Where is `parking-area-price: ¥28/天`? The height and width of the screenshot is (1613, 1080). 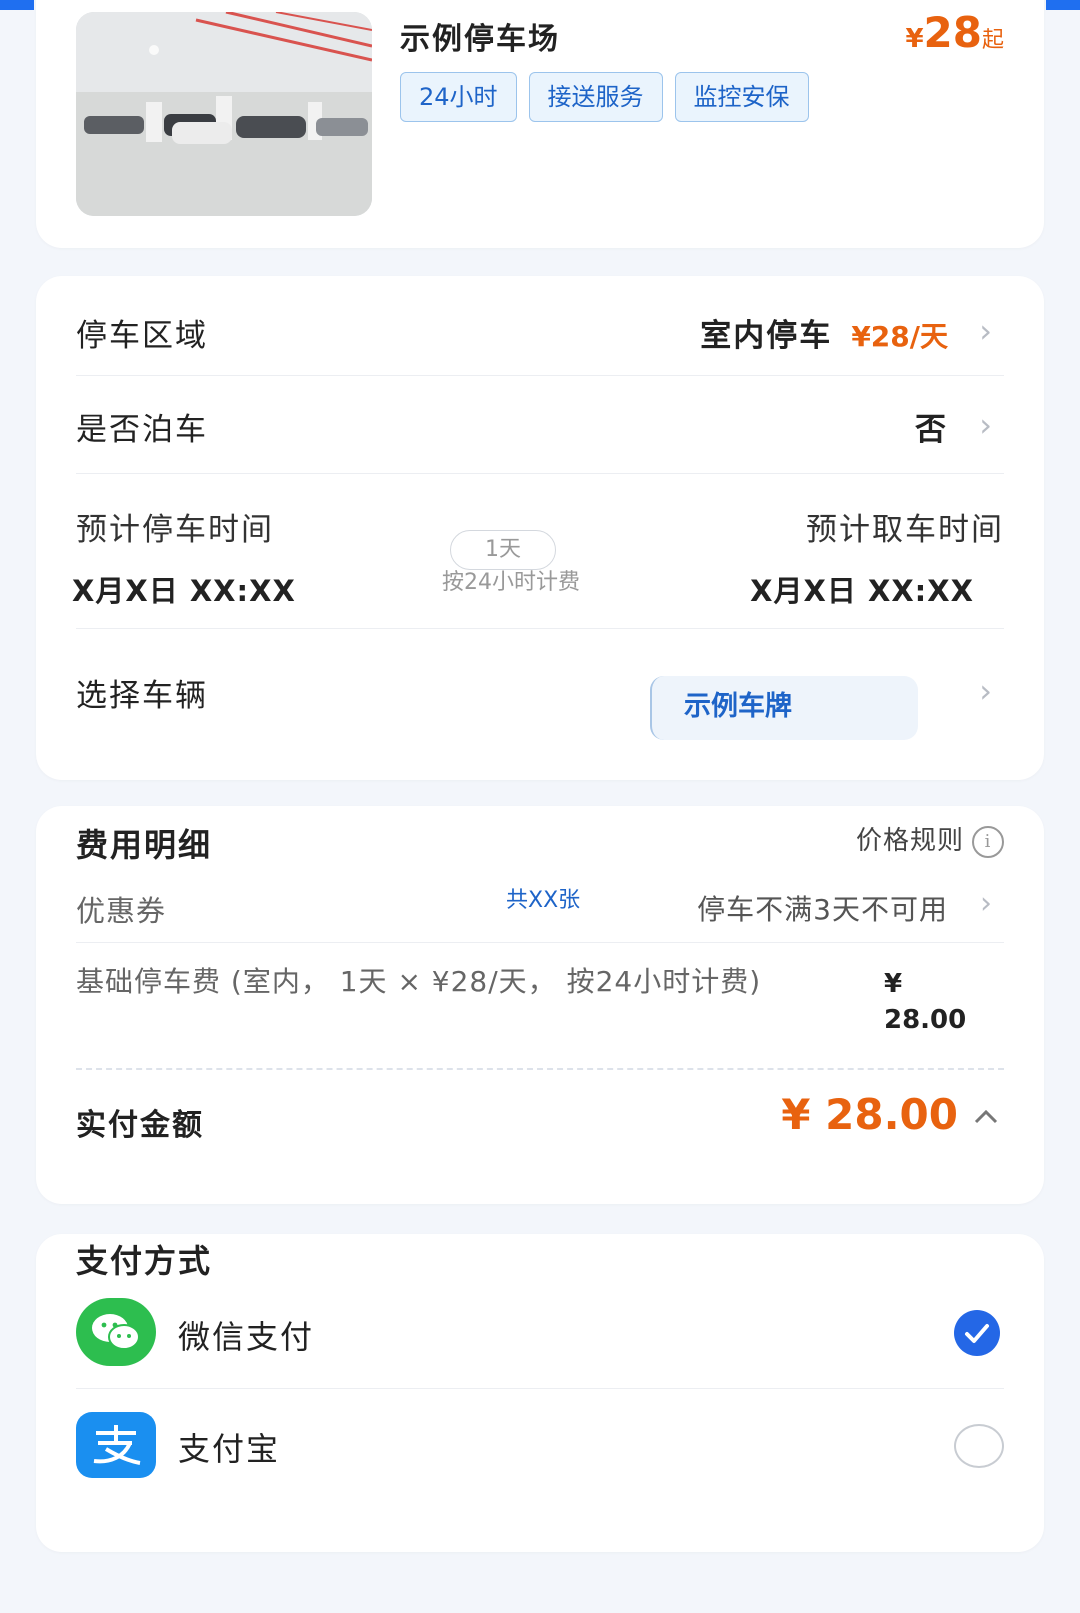 parking-area-price: ¥28/天 is located at coordinates (899, 336).